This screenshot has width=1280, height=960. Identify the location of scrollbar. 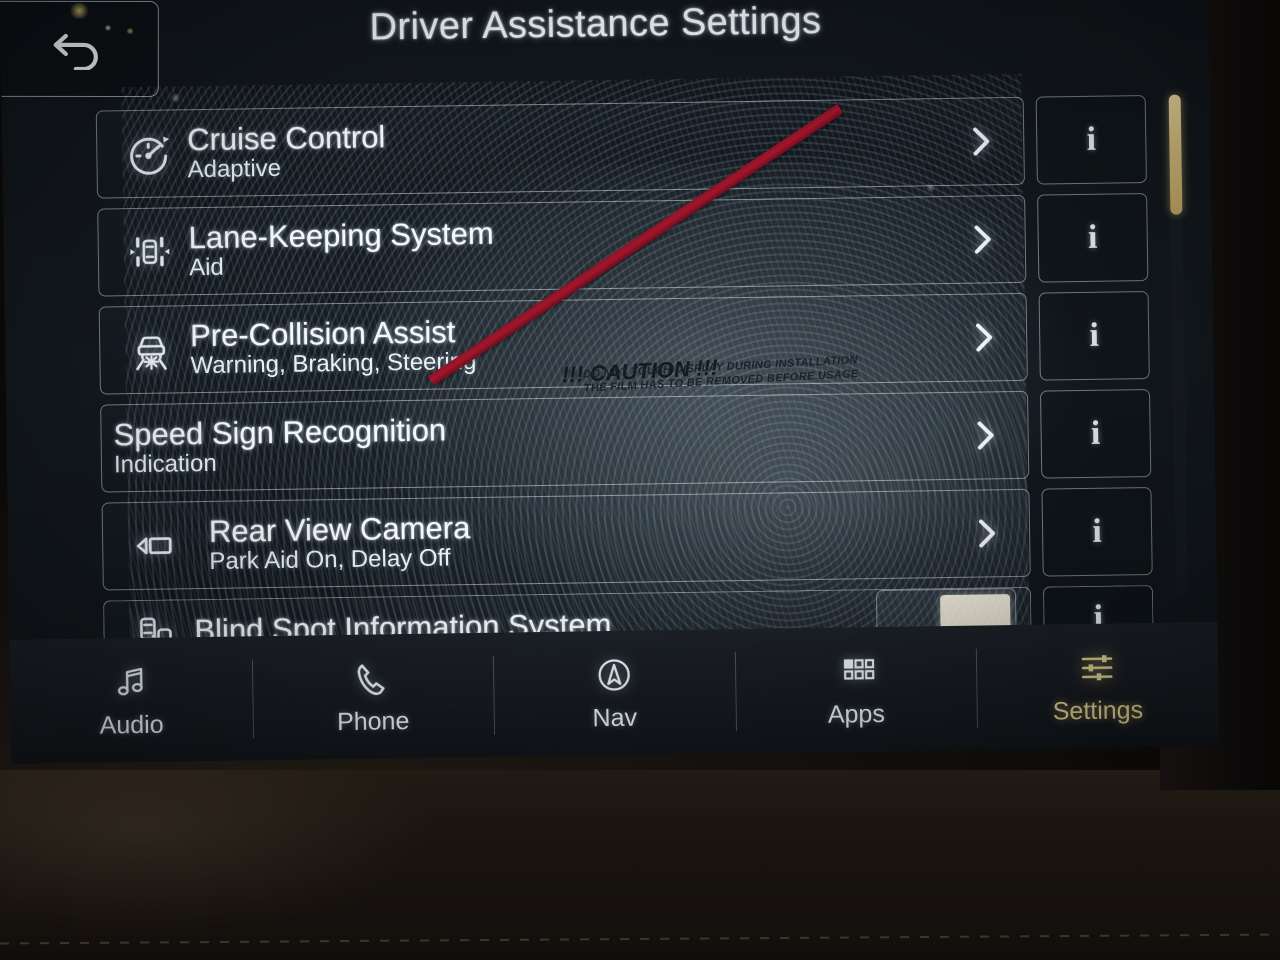
(1178, 344).